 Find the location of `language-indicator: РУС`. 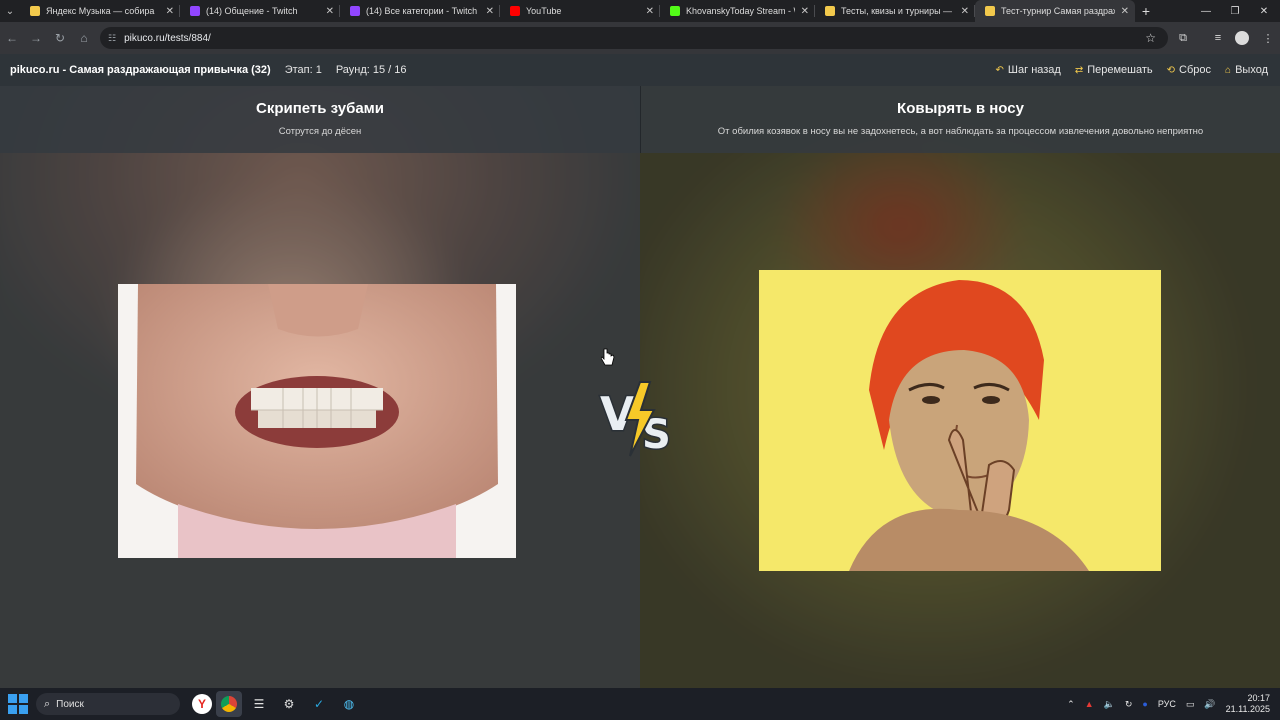

language-indicator: РУС is located at coordinates (1167, 704).